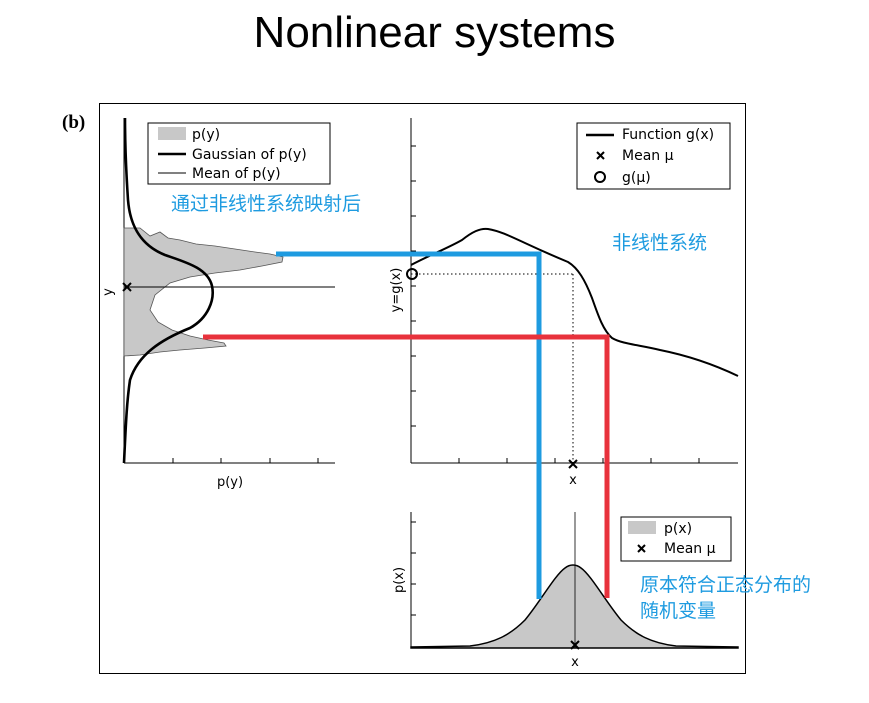 This screenshot has width=869, height=703. I want to click on left-panel-x-ticks, so click(245, 460).